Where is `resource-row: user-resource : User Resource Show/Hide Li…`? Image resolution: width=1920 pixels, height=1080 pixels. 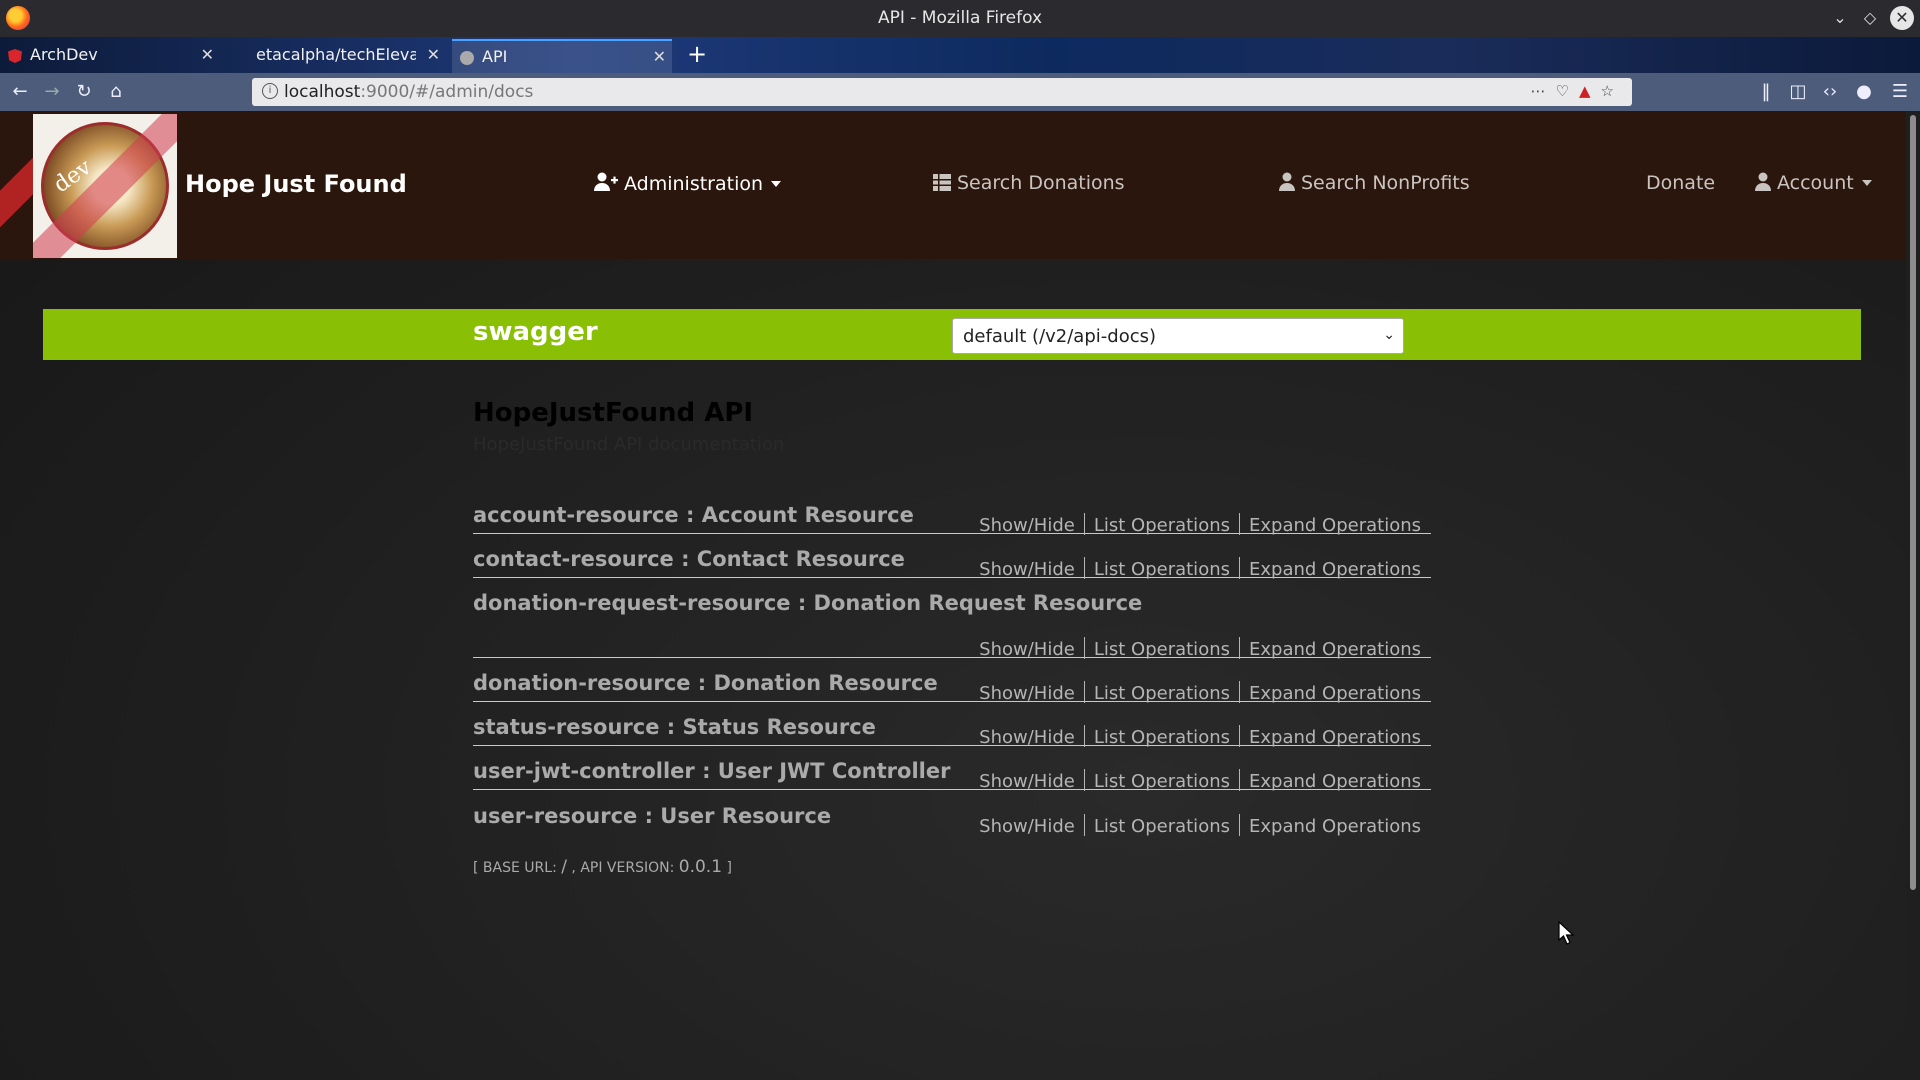 resource-row: user-resource : User Resource Show/Hide Li… is located at coordinates (952, 818).